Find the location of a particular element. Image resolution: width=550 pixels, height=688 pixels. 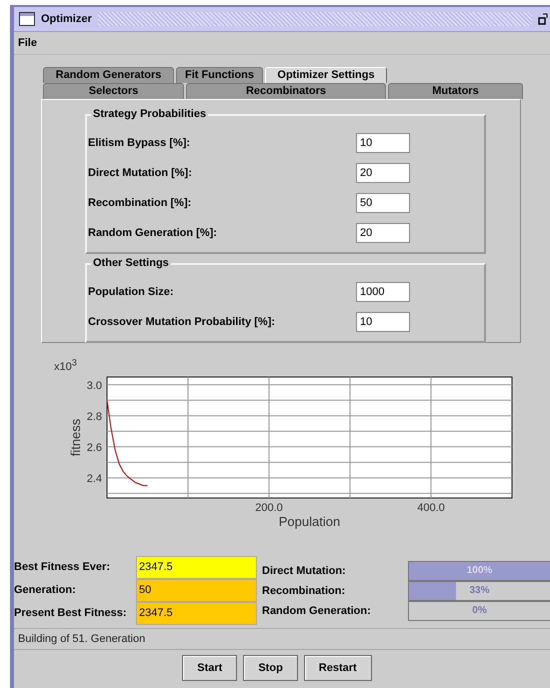

field-label: Recombination [%]: is located at coordinates (140, 203).